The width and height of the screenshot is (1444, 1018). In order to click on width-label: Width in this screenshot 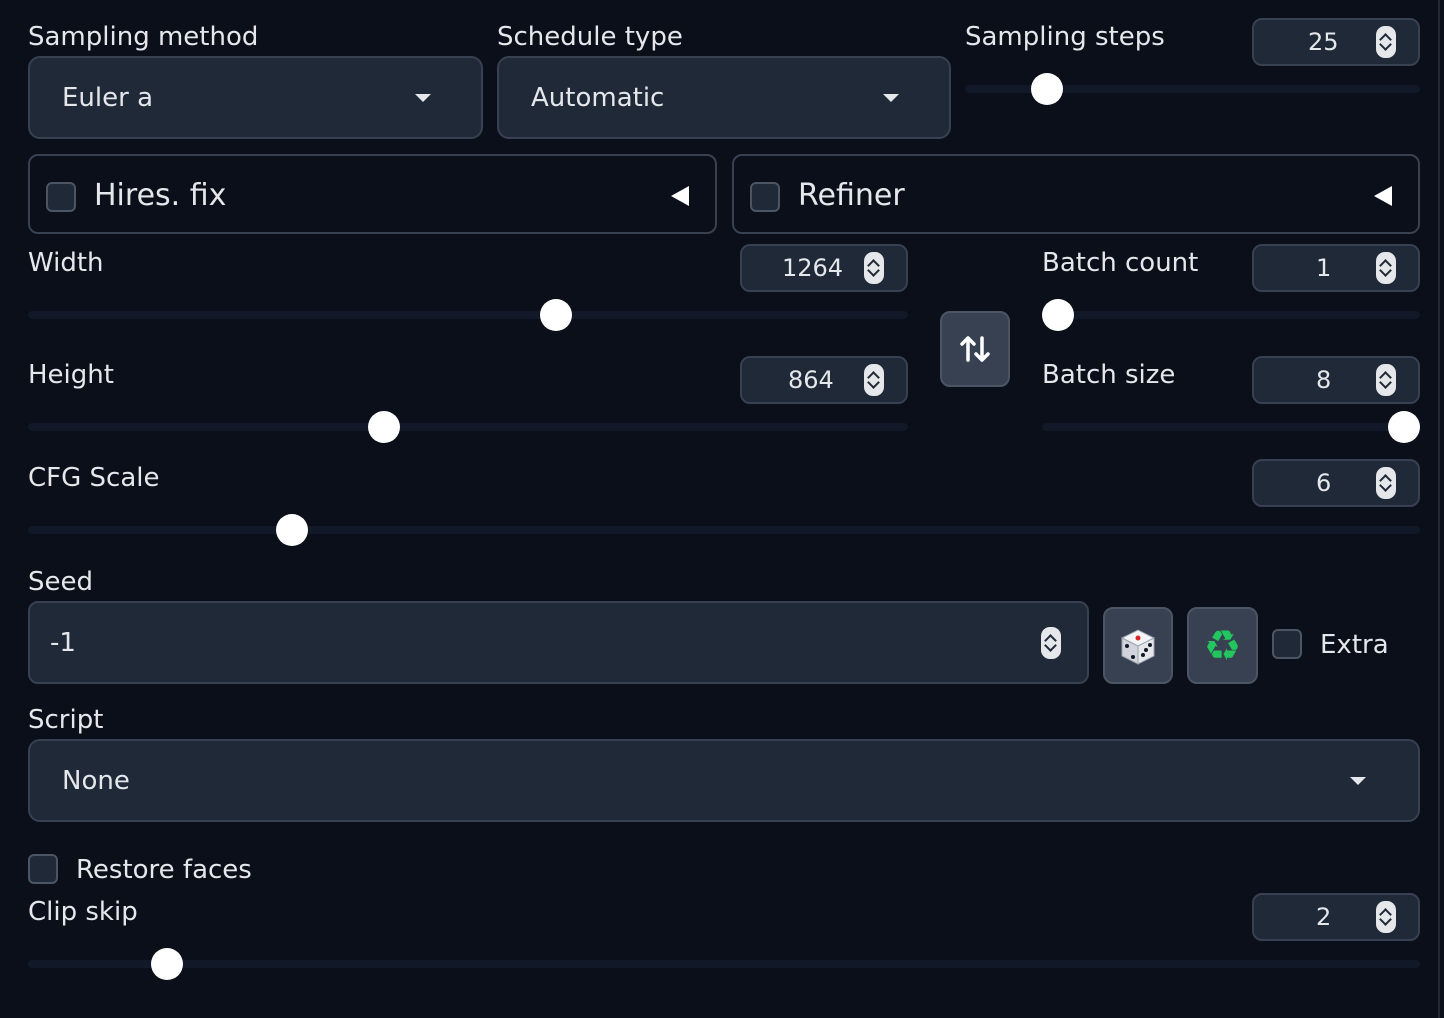, I will do `click(66, 263)`.